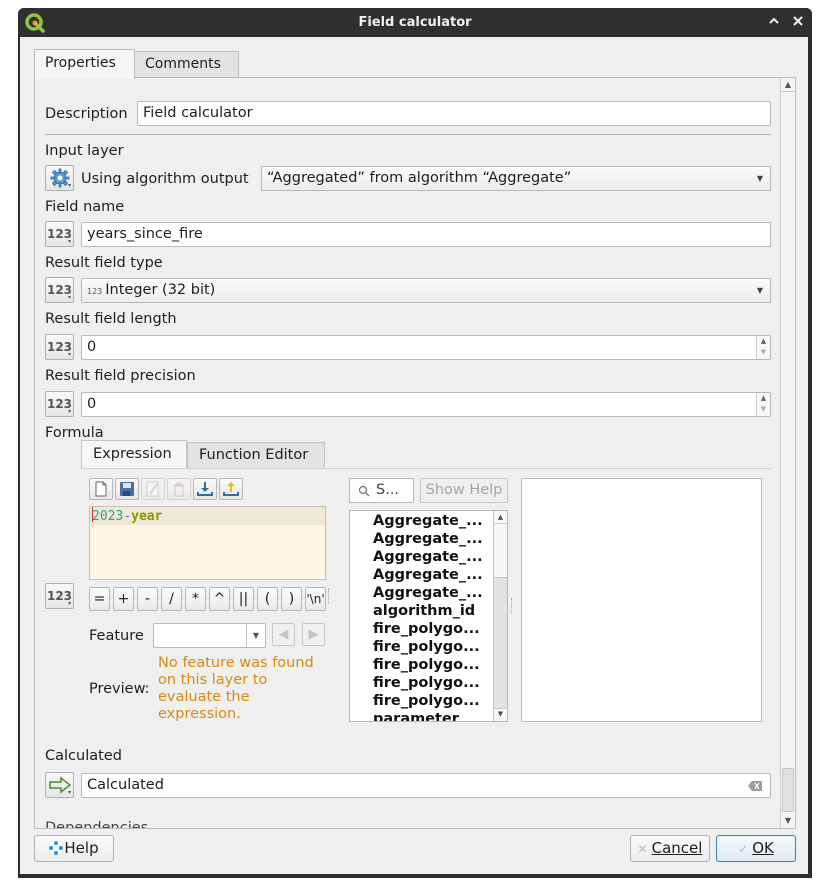 Image resolution: width=822 pixels, height=880 pixels. I want to click on expression-number: 2023, so click(108, 516).